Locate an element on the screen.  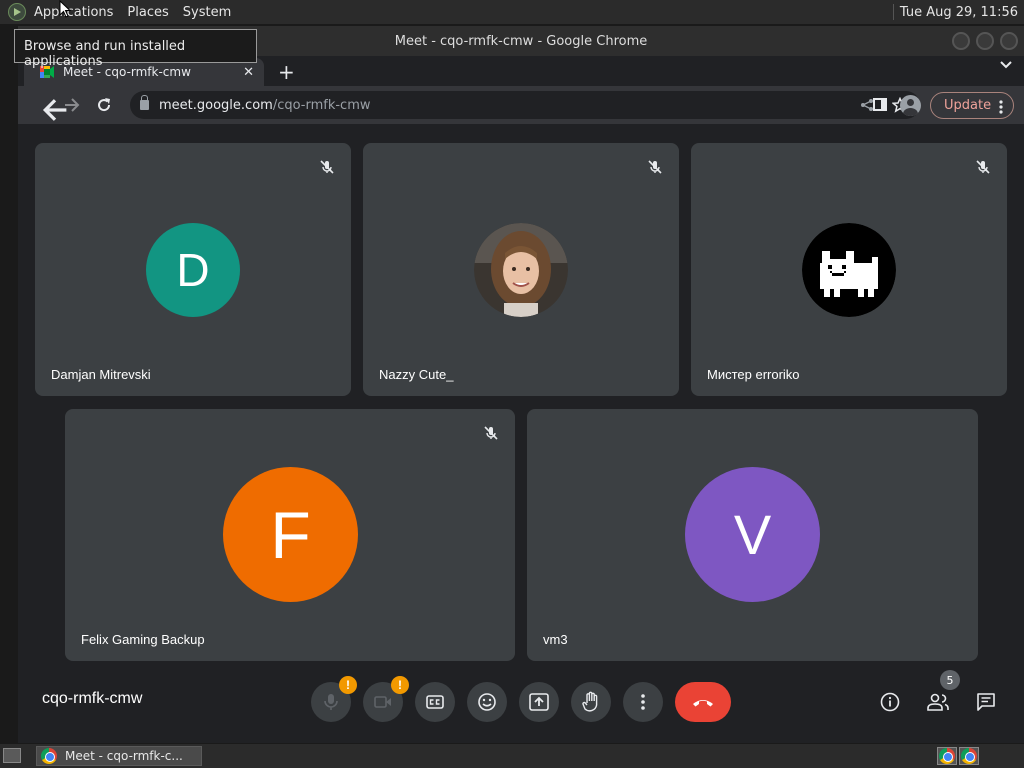
profile-avatar-icon is located at coordinates (910, 105).